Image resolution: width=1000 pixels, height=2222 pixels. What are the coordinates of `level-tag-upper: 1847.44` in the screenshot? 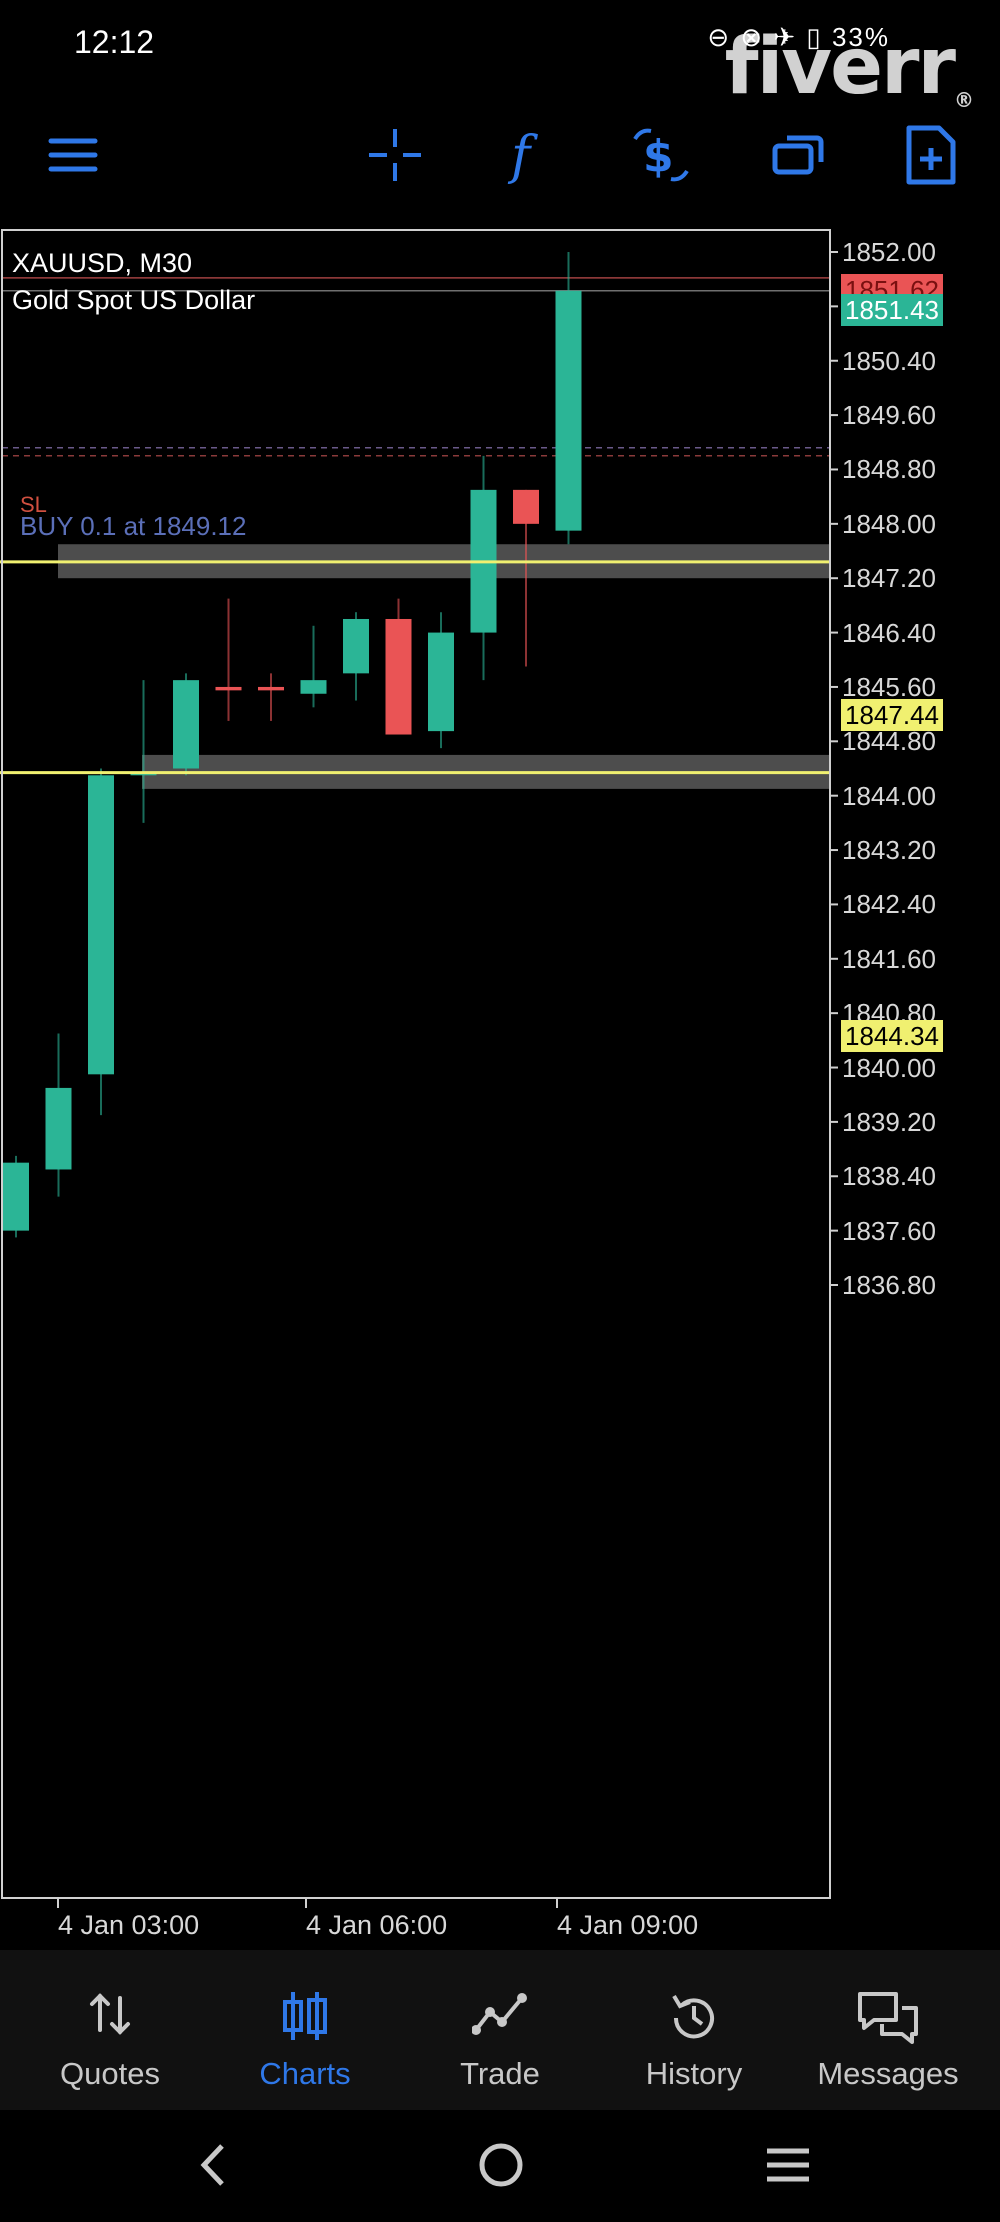 It's located at (892, 715).